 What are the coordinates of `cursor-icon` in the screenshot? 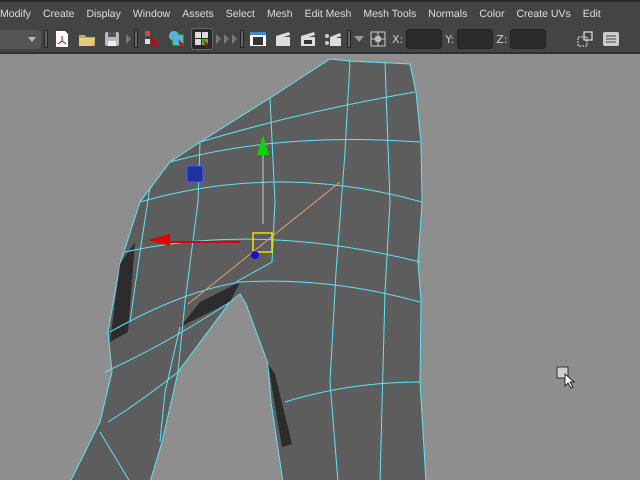 It's located at (566, 377).